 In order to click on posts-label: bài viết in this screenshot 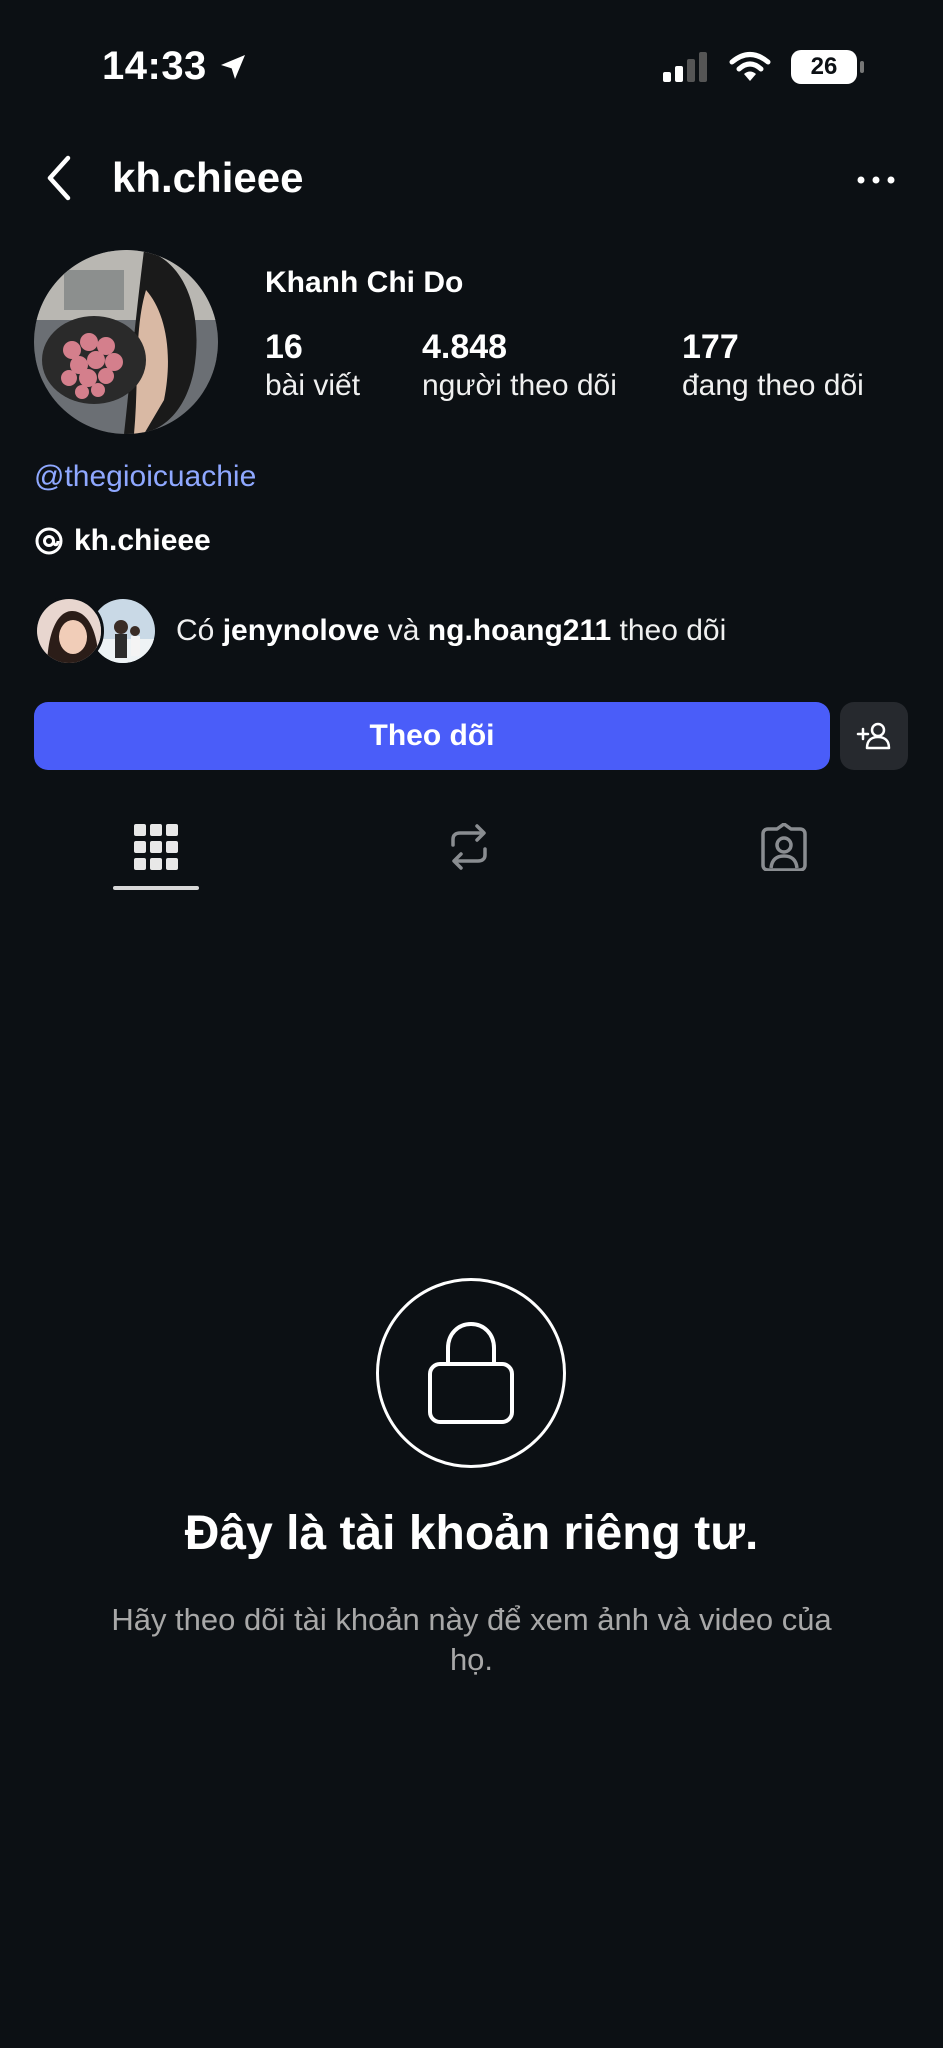, I will do `click(313, 385)`.